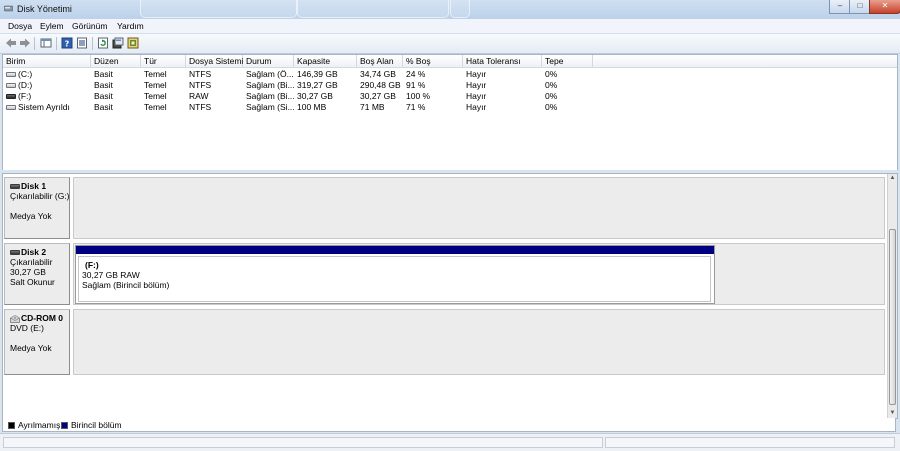 This screenshot has width=900, height=451. I want to click on cell-kapasite: 319,27 GB, so click(317, 85).